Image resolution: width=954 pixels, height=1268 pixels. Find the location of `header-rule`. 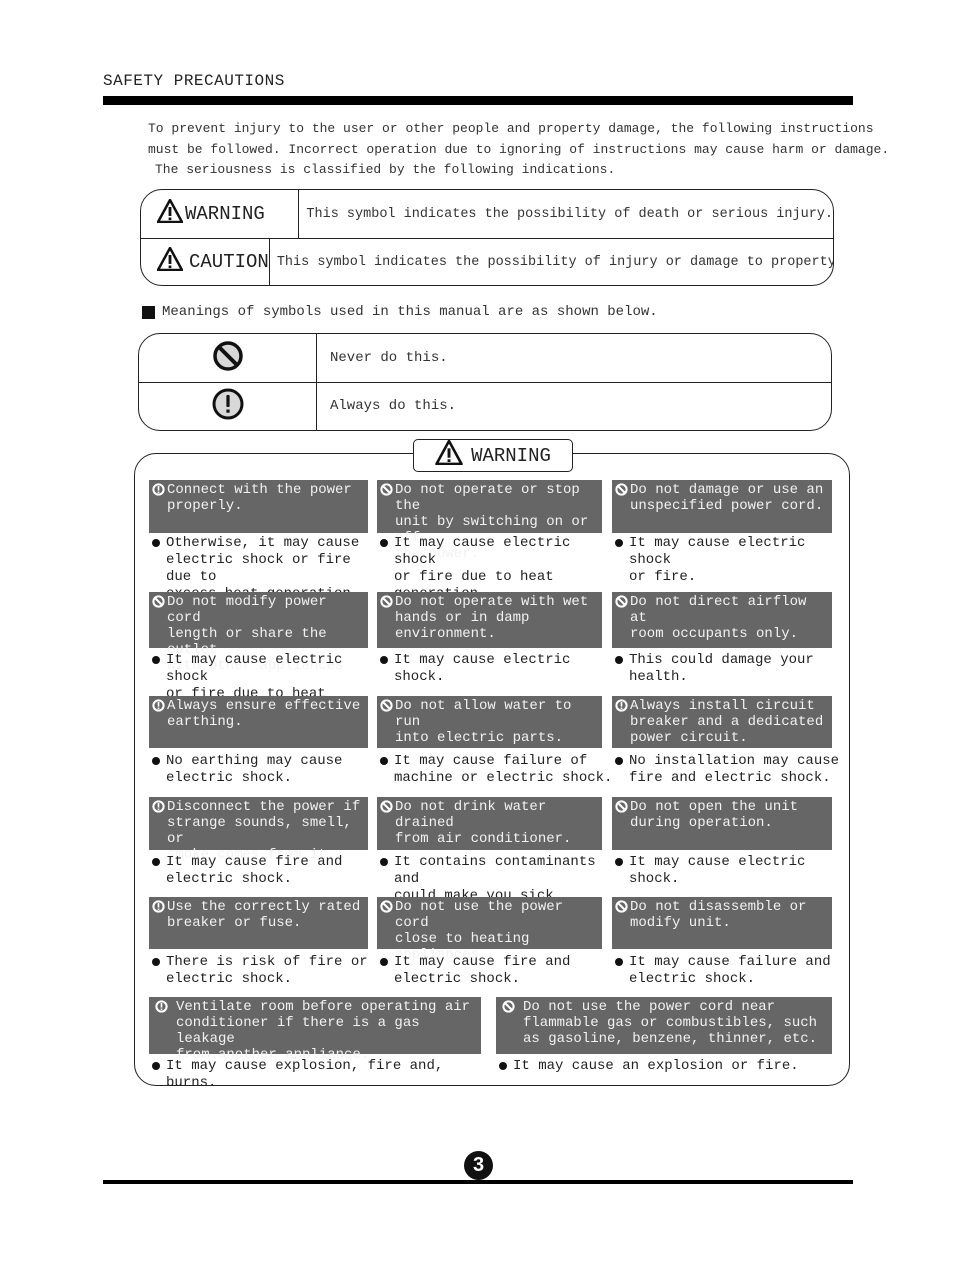

header-rule is located at coordinates (478, 100).